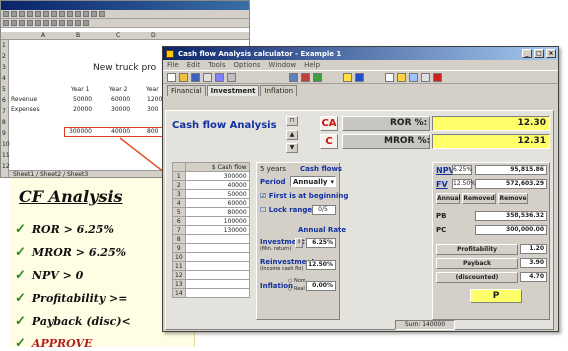  I want to click on status-sum: Sum: 140000, so click(425, 325).